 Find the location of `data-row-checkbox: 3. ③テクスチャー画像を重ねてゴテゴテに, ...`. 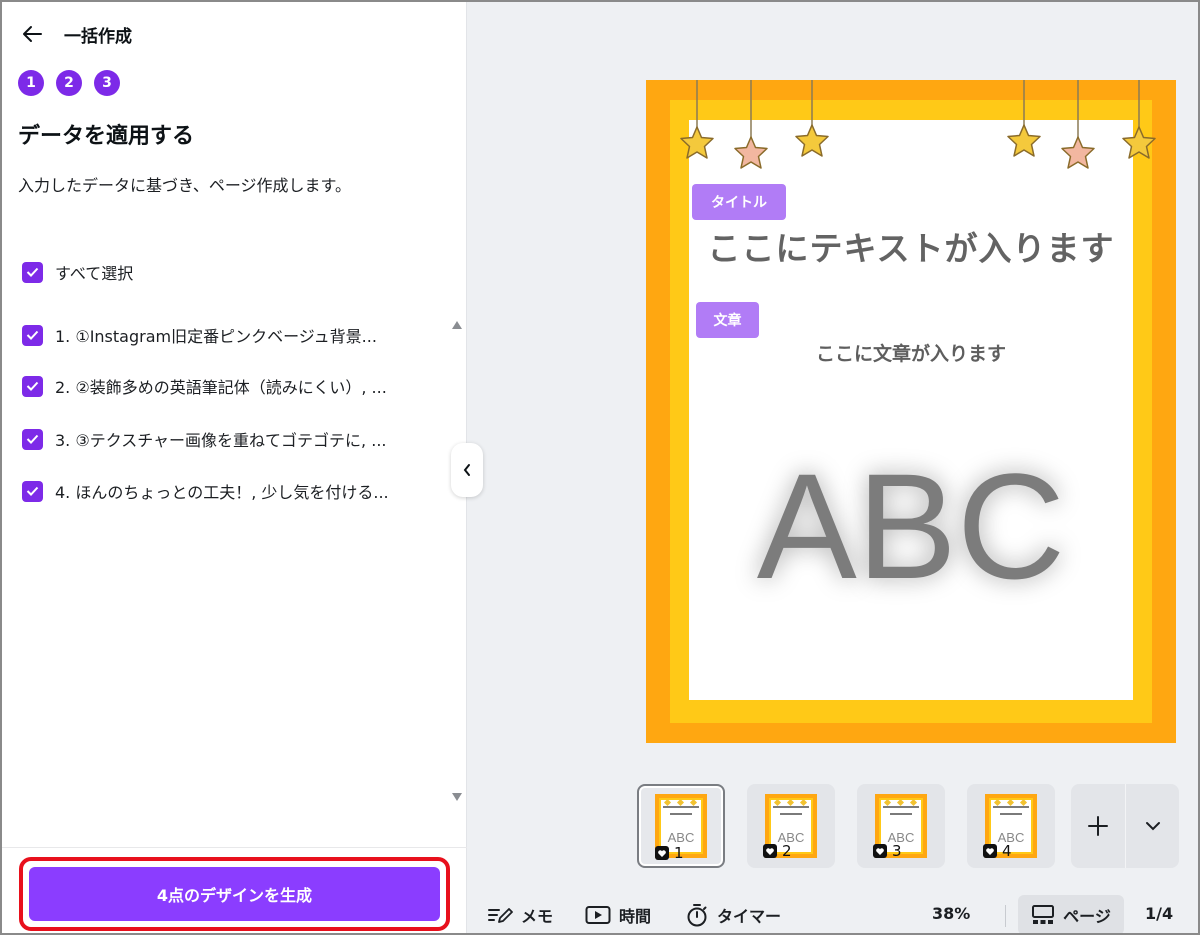

data-row-checkbox: 3. ③テクスチャー画像を重ねてゴテゴテに, ... is located at coordinates (204, 439).